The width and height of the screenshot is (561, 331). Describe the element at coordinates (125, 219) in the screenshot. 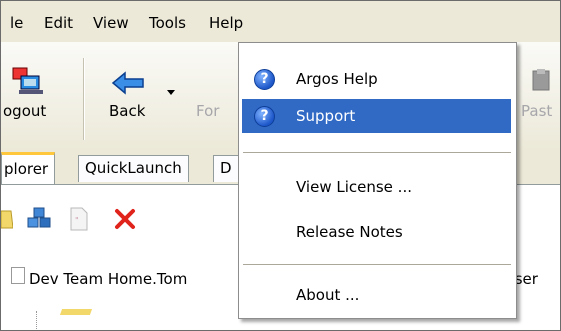

I see `delete-icon` at that location.